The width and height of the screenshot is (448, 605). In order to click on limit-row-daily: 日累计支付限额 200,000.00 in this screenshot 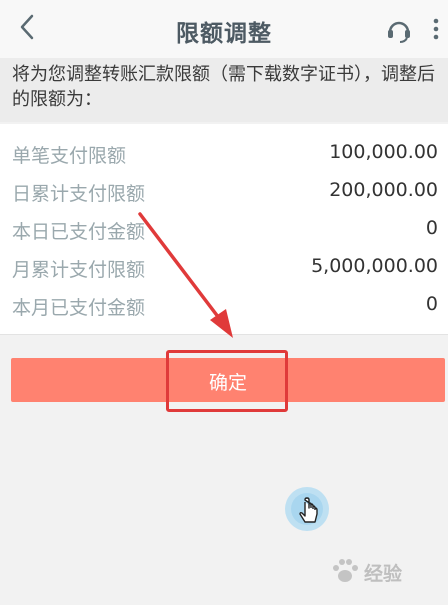, I will do `click(225, 191)`.